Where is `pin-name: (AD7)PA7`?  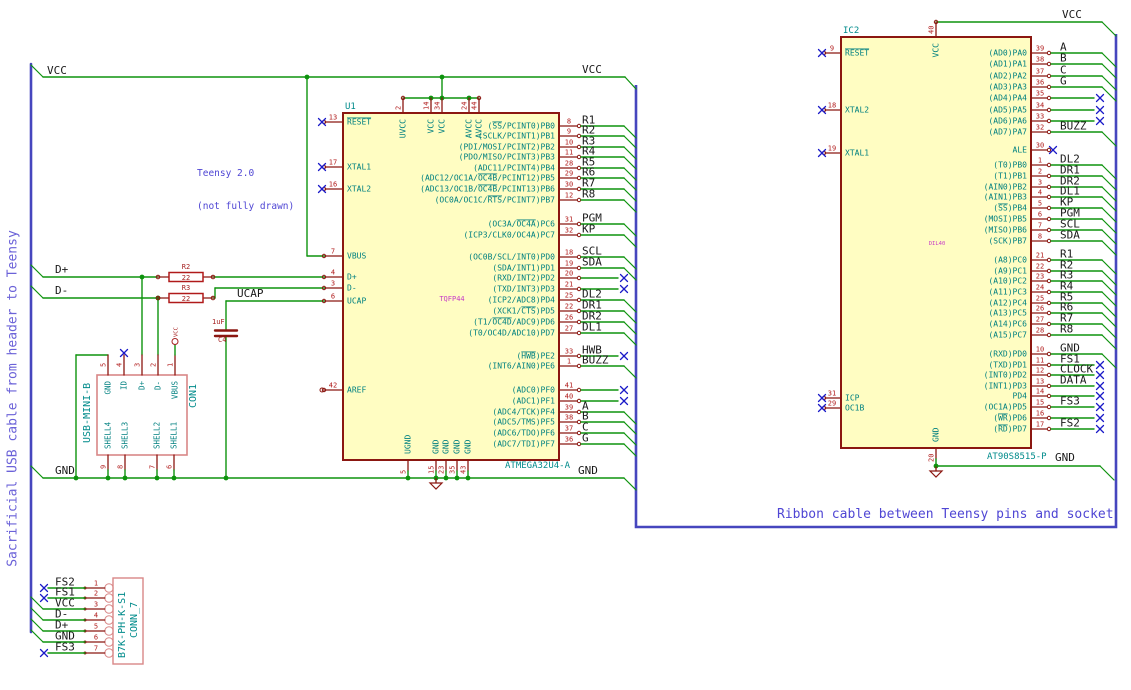
pin-name: (AD7)PA7 is located at coordinates (1007, 132).